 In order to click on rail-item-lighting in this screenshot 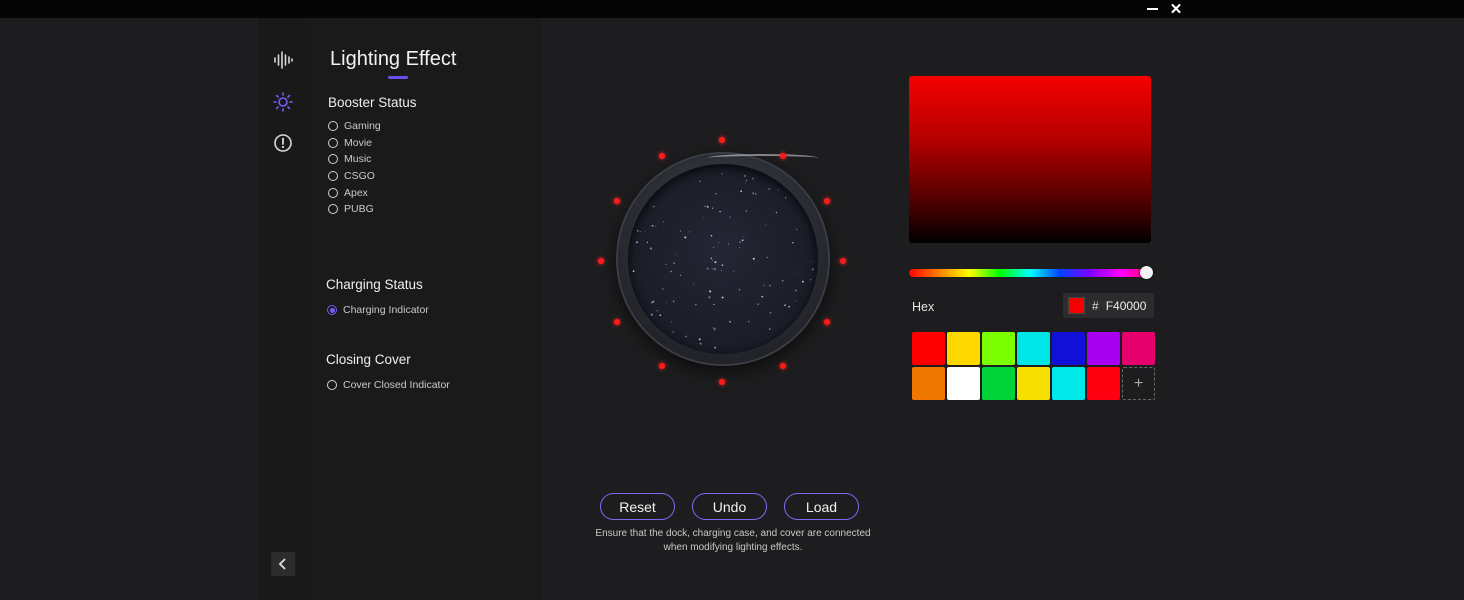, I will do `click(283, 102)`.